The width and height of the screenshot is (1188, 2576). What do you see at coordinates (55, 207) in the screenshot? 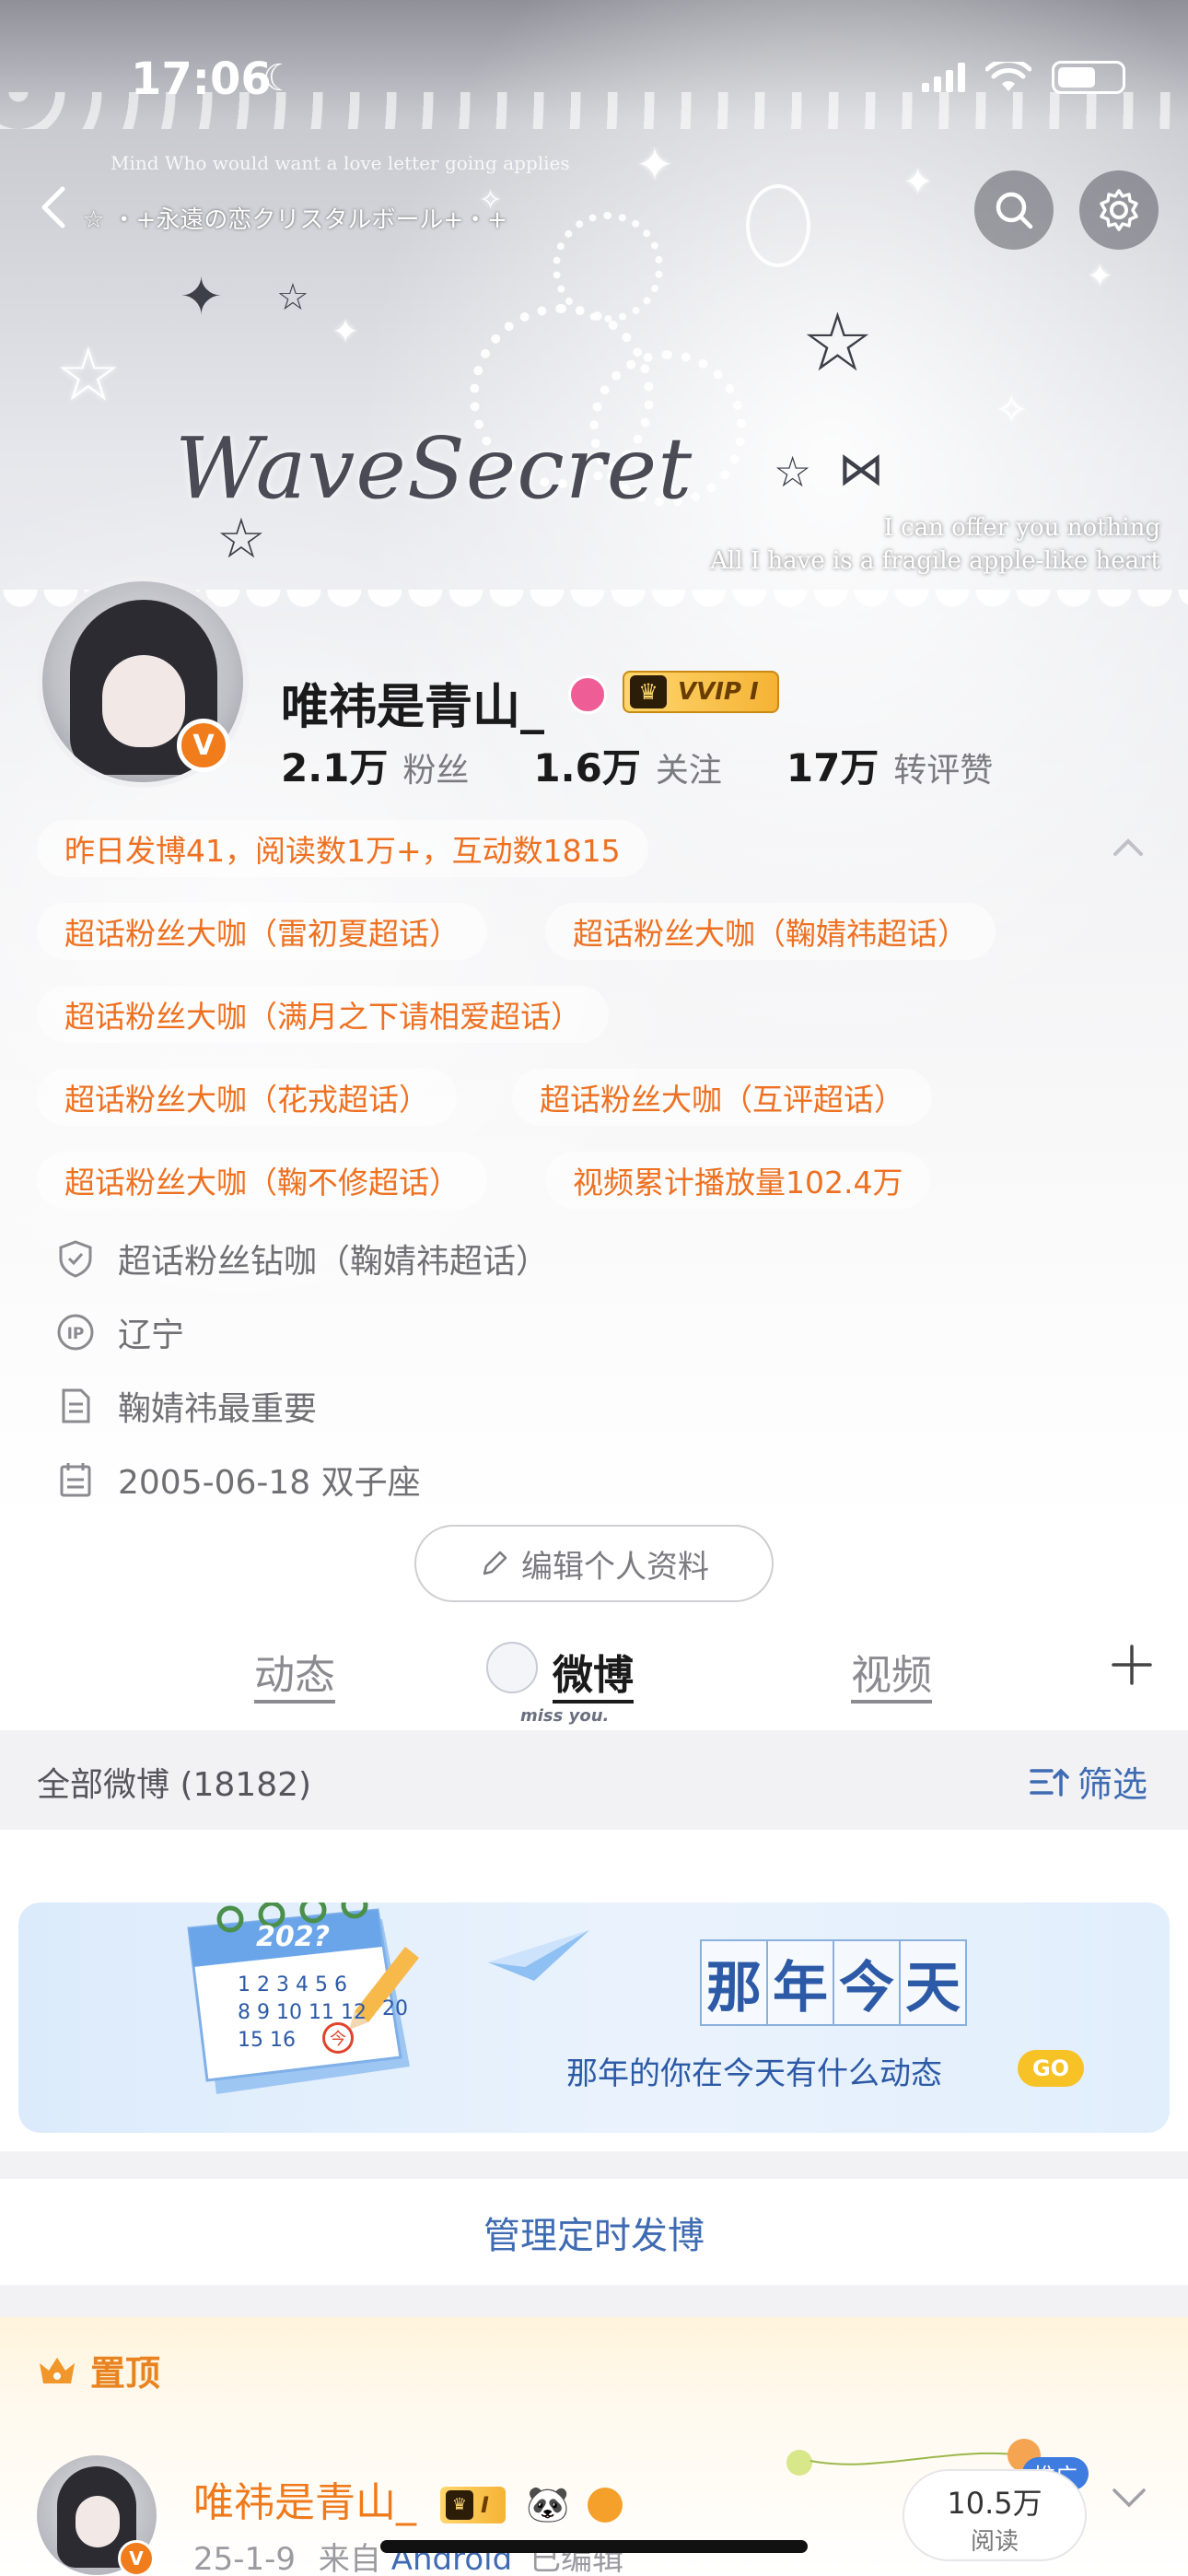
I see `back-icon` at bounding box center [55, 207].